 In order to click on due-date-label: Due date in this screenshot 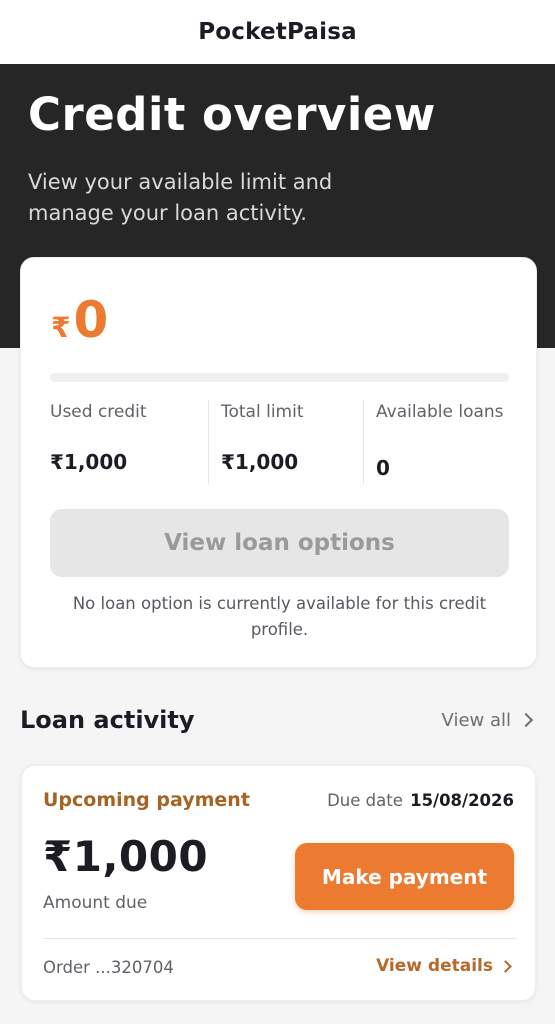, I will do `click(365, 800)`.